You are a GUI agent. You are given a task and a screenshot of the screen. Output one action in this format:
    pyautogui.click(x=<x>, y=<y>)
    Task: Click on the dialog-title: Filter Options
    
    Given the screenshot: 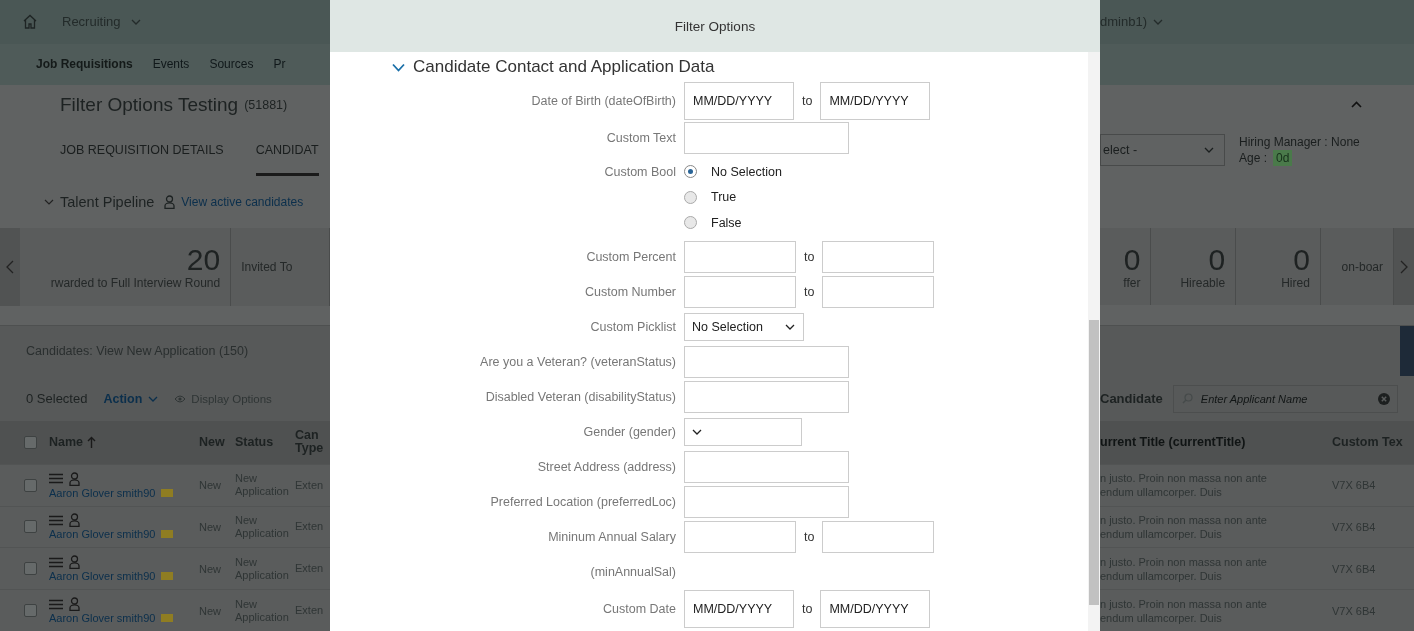 What is the action you would take?
    pyautogui.click(x=715, y=26)
    